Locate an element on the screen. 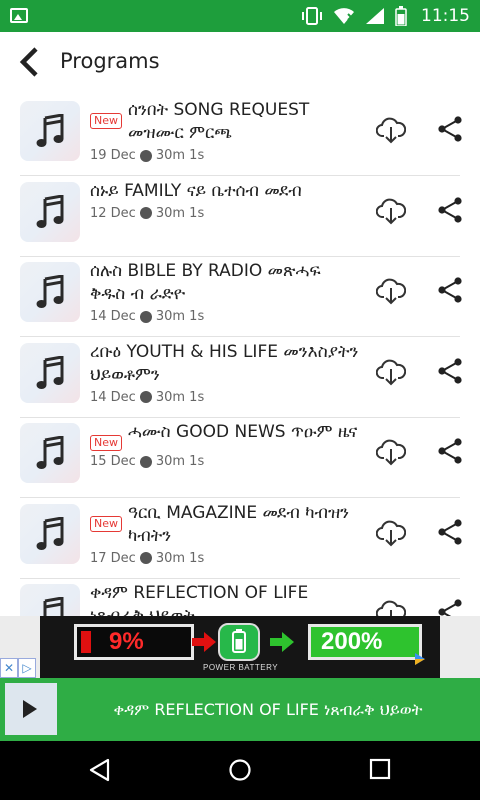 This screenshot has width=480, height=800. ad-info-icon: ▷ is located at coordinates (27, 668).